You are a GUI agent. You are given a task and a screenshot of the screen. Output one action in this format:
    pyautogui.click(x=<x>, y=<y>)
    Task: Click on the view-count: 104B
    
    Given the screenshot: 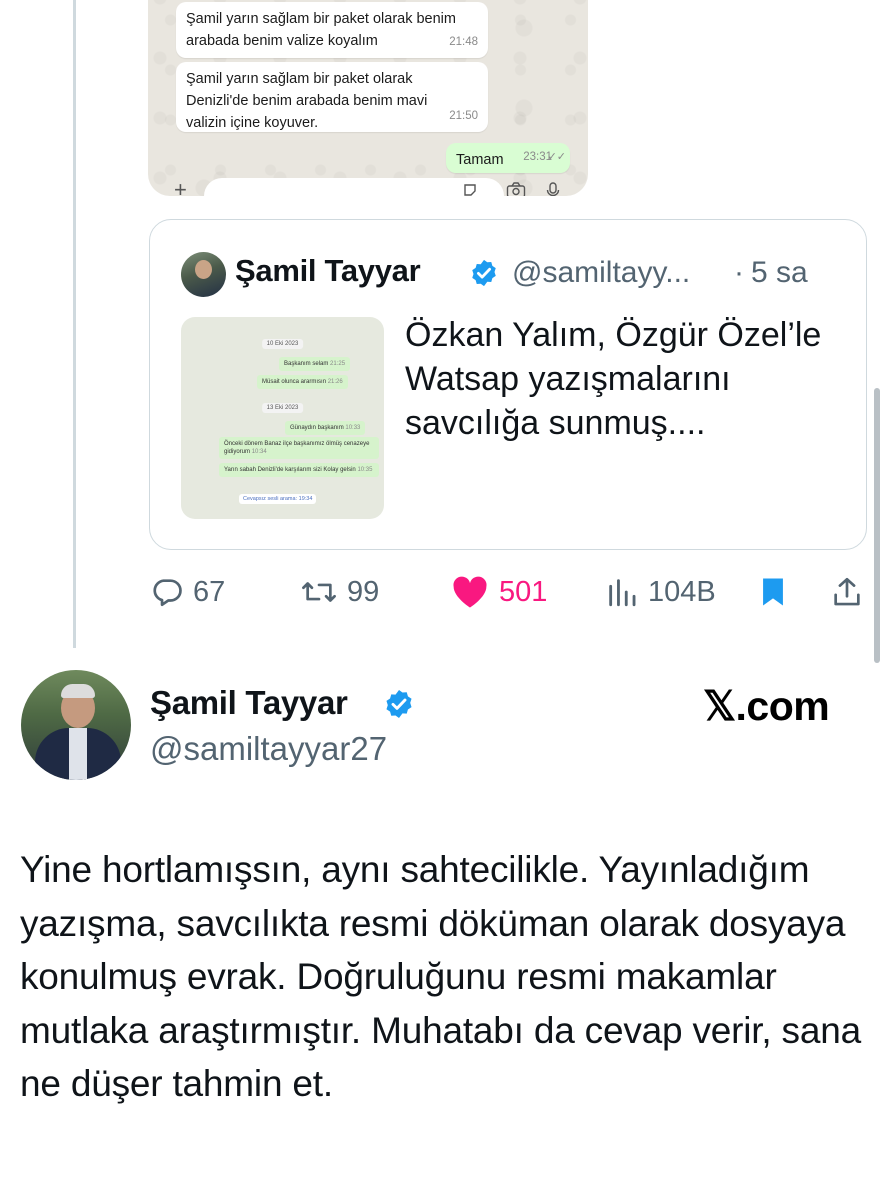 What is the action you would take?
    pyautogui.click(x=682, y=591)
    